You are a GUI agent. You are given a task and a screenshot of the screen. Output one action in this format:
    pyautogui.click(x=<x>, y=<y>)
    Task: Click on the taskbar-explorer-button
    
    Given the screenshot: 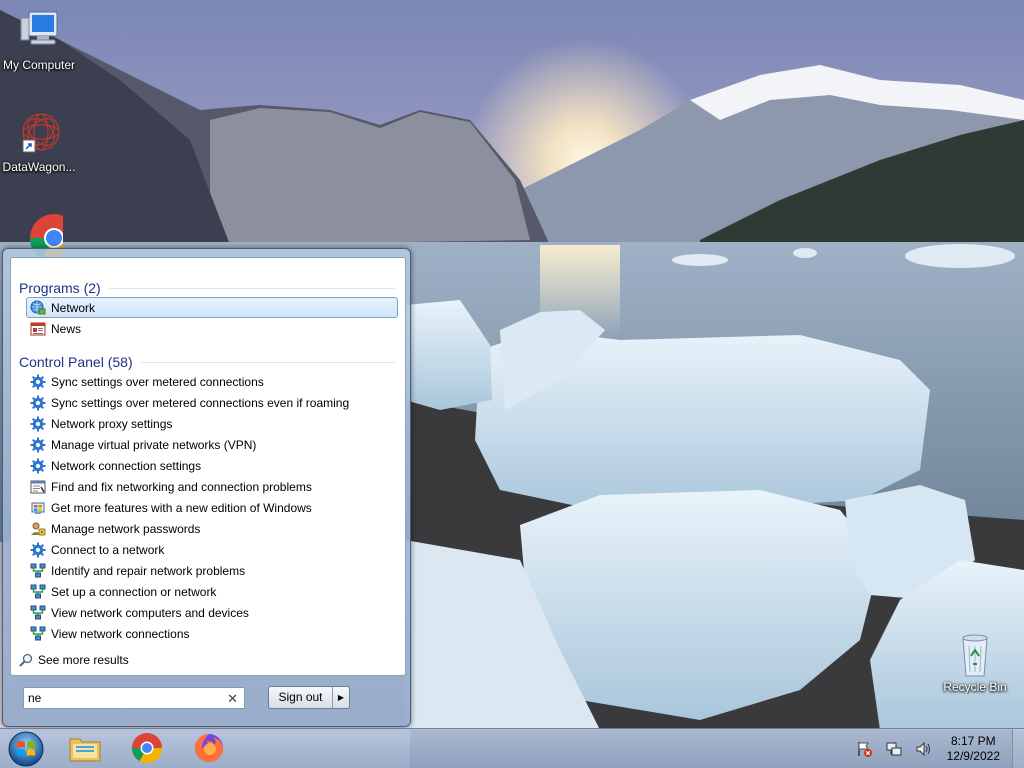 What is the action you would take?
    pyautogui.click(x=85, y=749)
    